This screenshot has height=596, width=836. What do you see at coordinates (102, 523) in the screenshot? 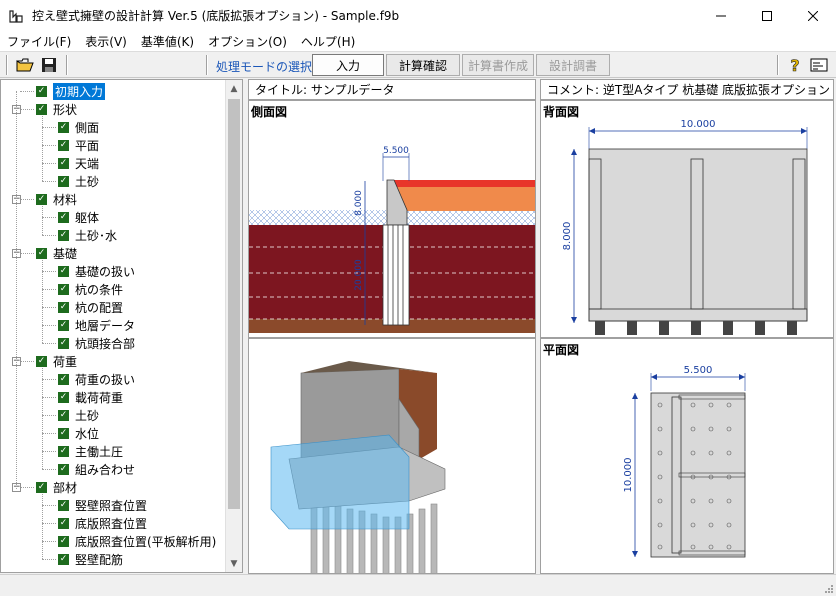
I see `tree-item: ✓ 底版照査位置` at bounding box center [102, 523].